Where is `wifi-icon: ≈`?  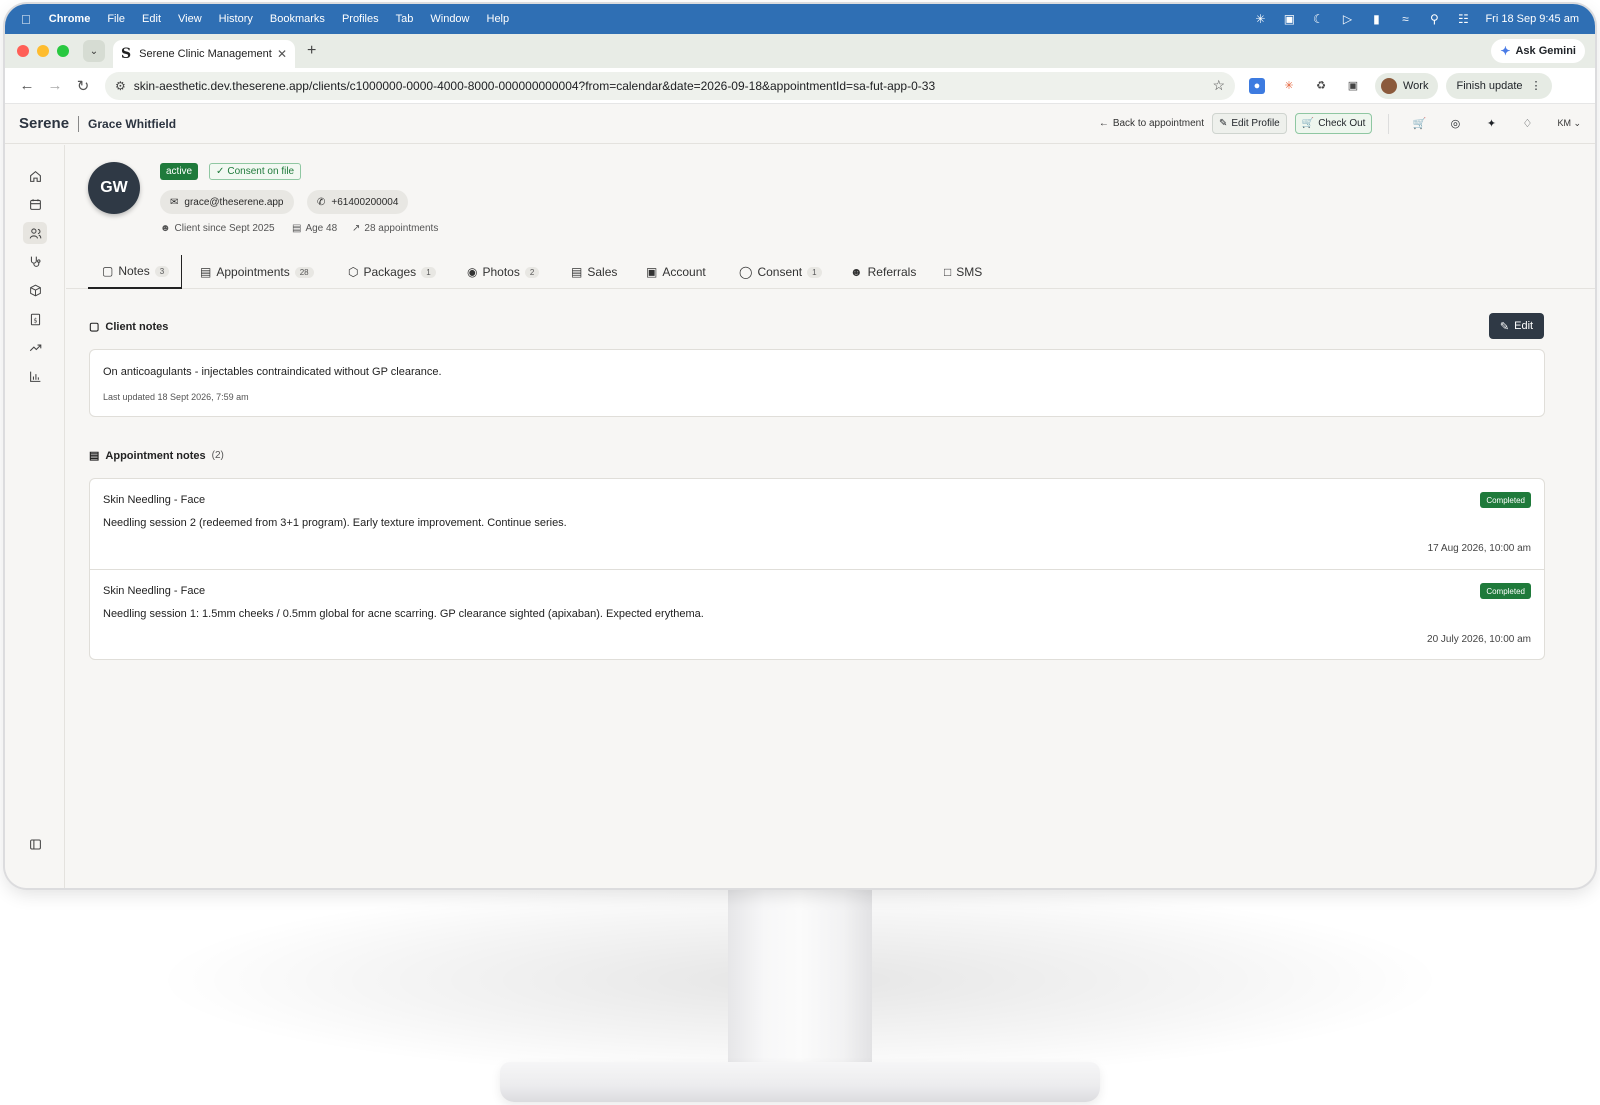
wifi-icon: ≈ is located at coordinates (1405, 19).